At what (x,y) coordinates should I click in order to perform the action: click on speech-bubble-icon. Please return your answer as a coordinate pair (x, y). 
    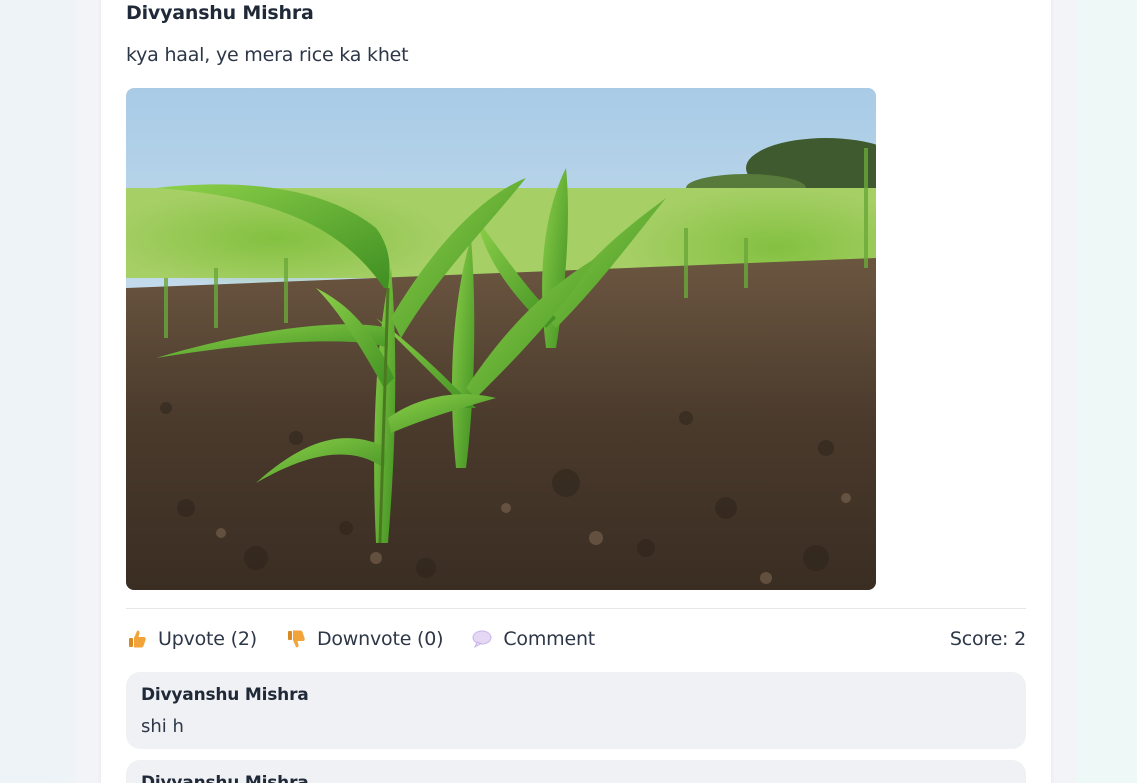
    Looking at the image, I should click on (482, 639).